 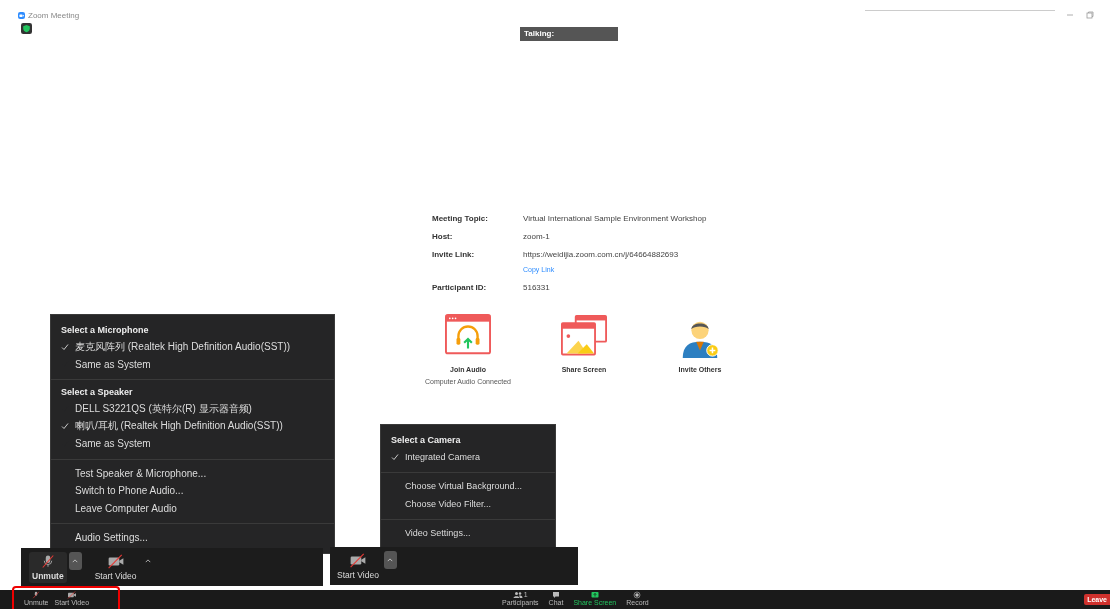 What do you see at coordinates (26, 28) in the screenshot?
I see `shield-icon` at bounding box center [26, 28].